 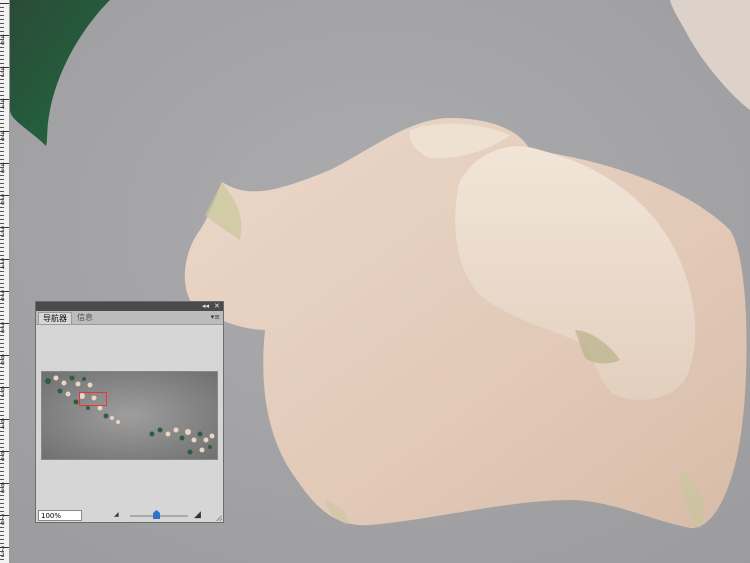 I want to click on panel-titlebar: ◂◂ ✕, so click(x=129, y=306).